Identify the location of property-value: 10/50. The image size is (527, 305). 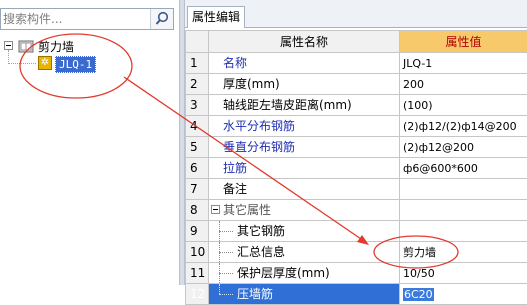
(463, 273).